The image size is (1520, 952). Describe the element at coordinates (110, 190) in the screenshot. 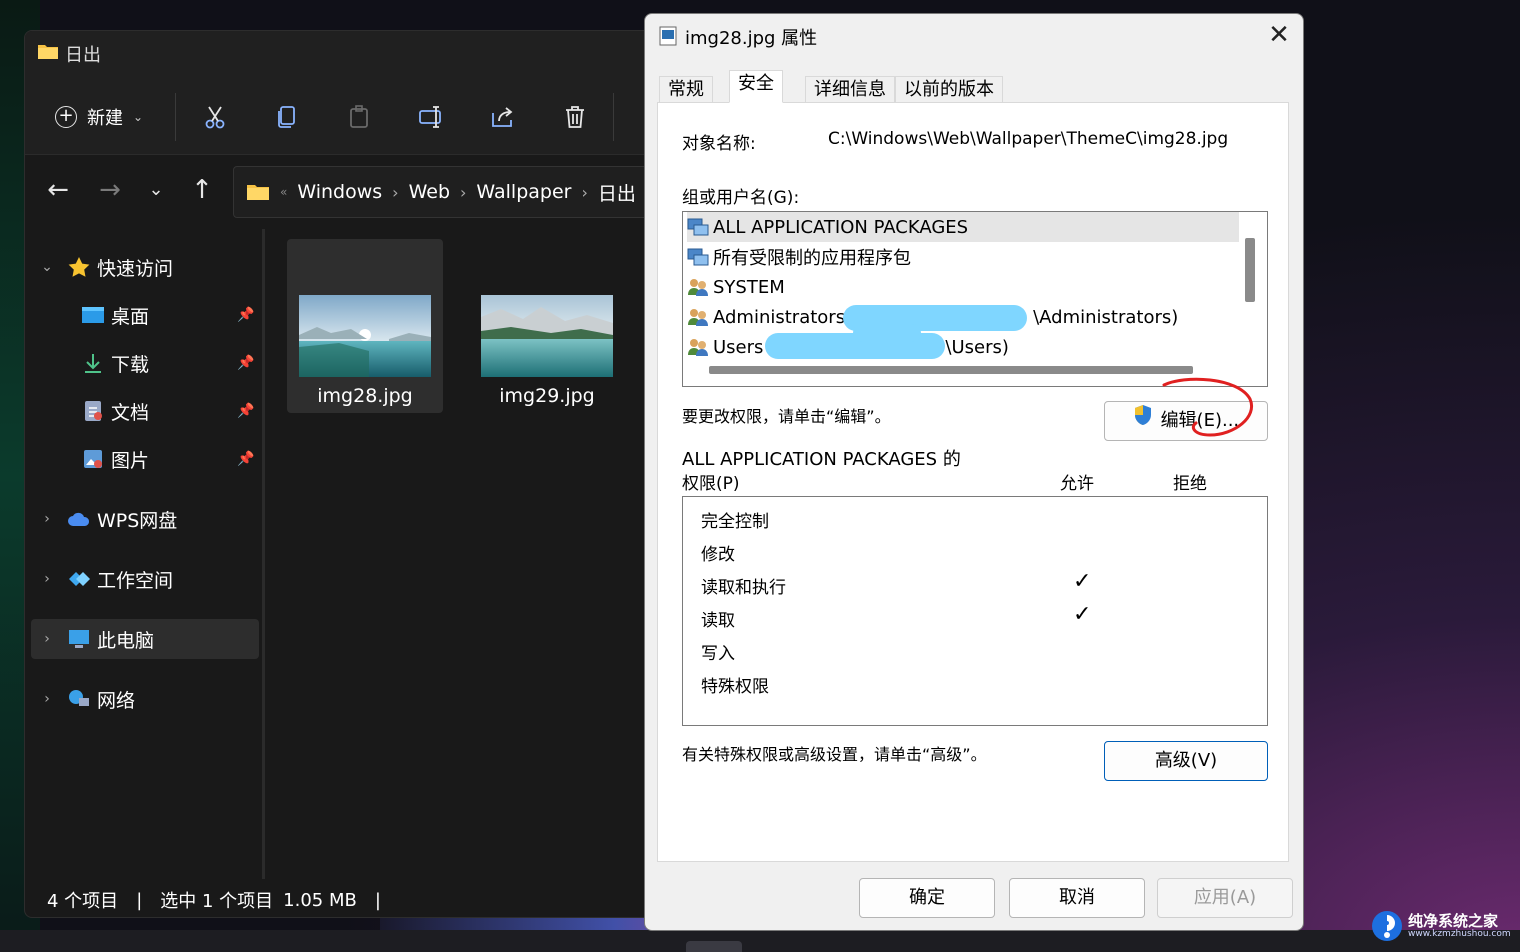

I see `forward-arrow-icon: →` at that location.